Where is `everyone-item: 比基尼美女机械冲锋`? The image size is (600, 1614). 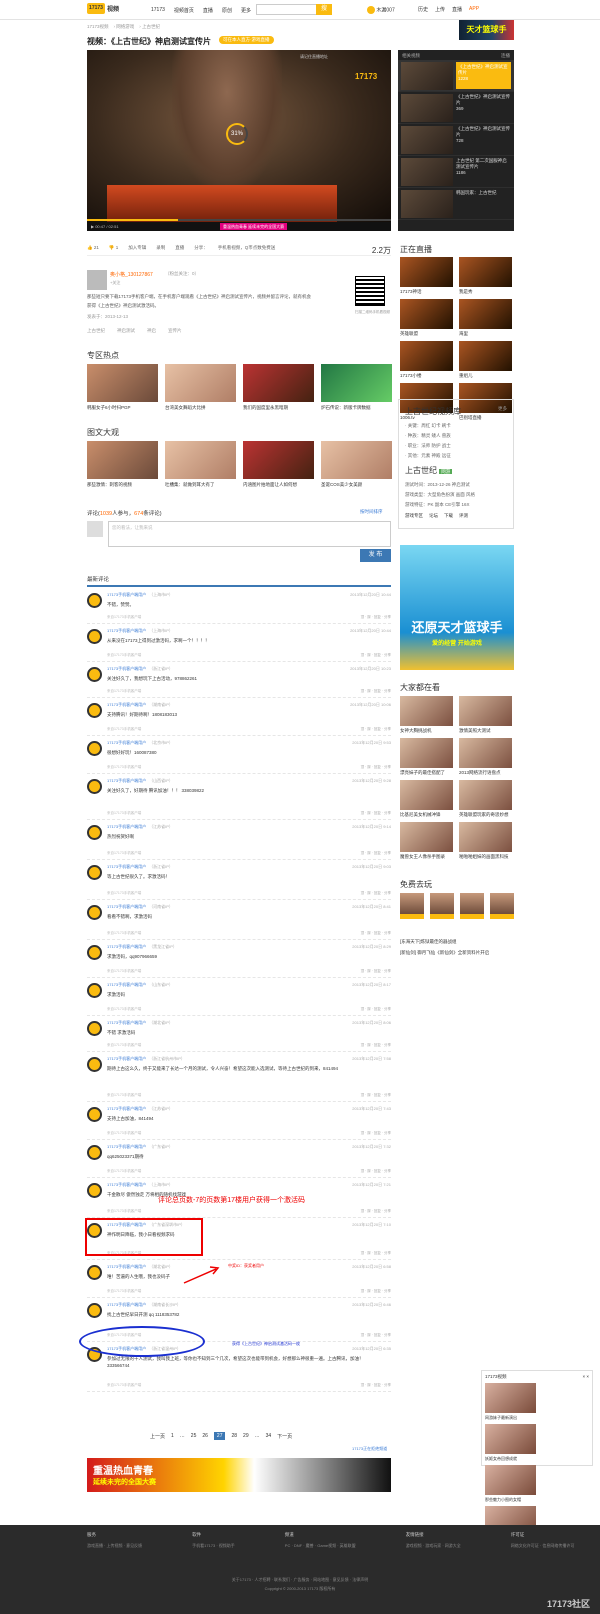
everyone-item: 比基尼美女机械冲锋 is located at coordinates (426, 799).